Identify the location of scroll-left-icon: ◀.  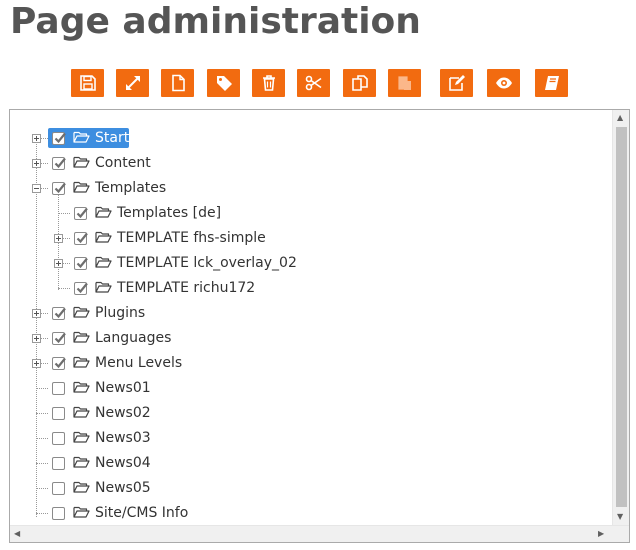
(17, 534).